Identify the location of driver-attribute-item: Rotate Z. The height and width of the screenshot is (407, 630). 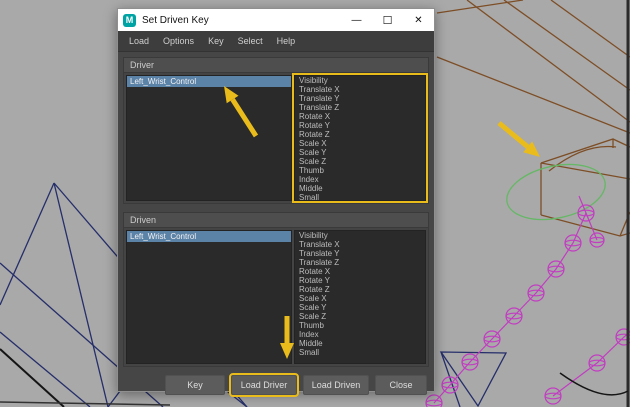
(360, 134).